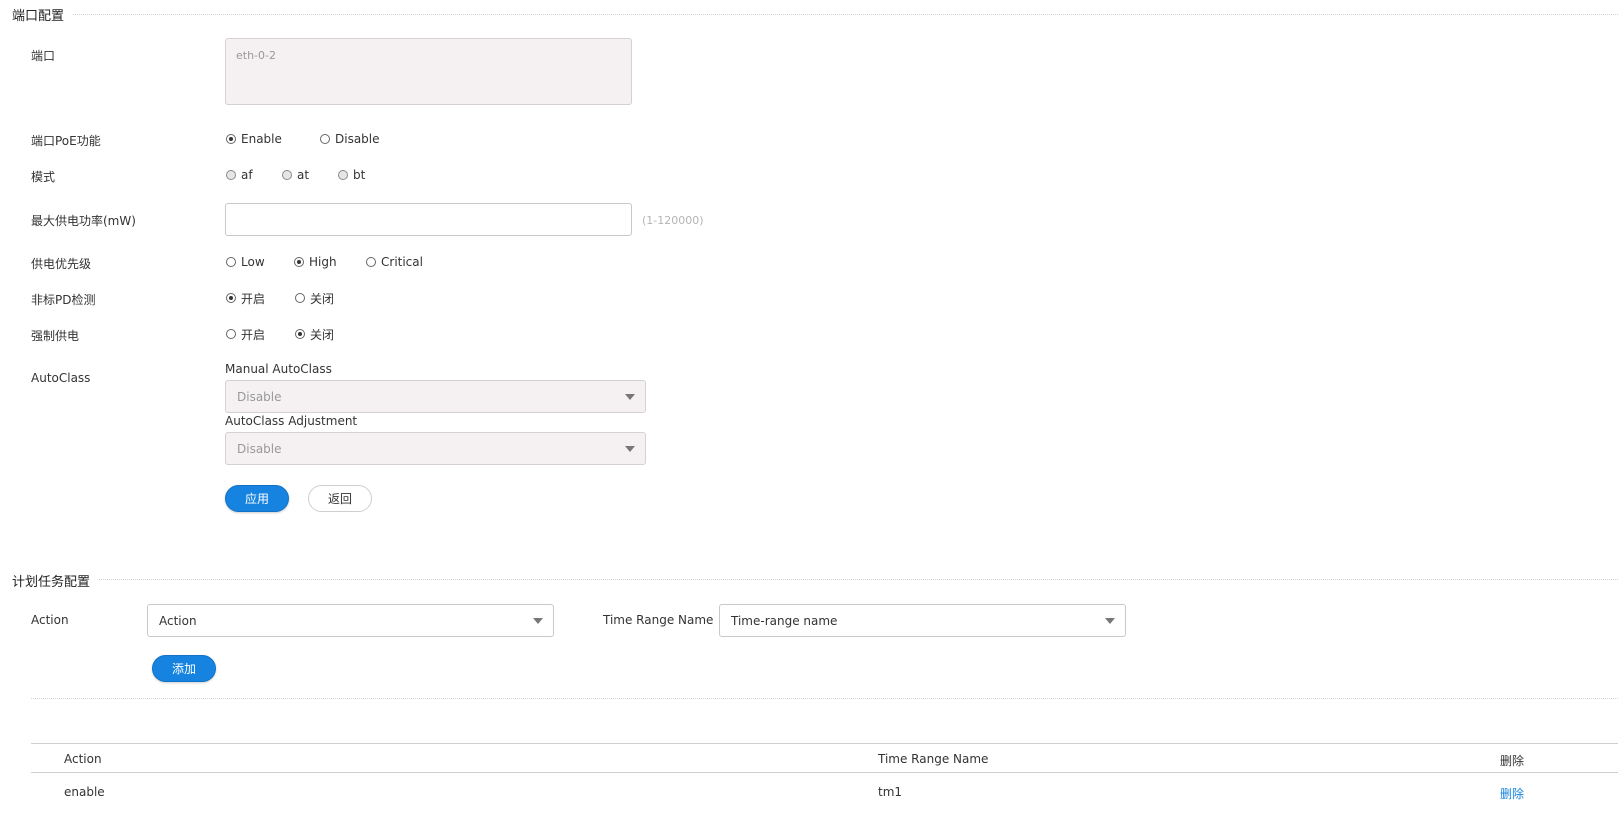  I want to click on nonstandard-pd-off-radio: 关闭, so click(314, 298).